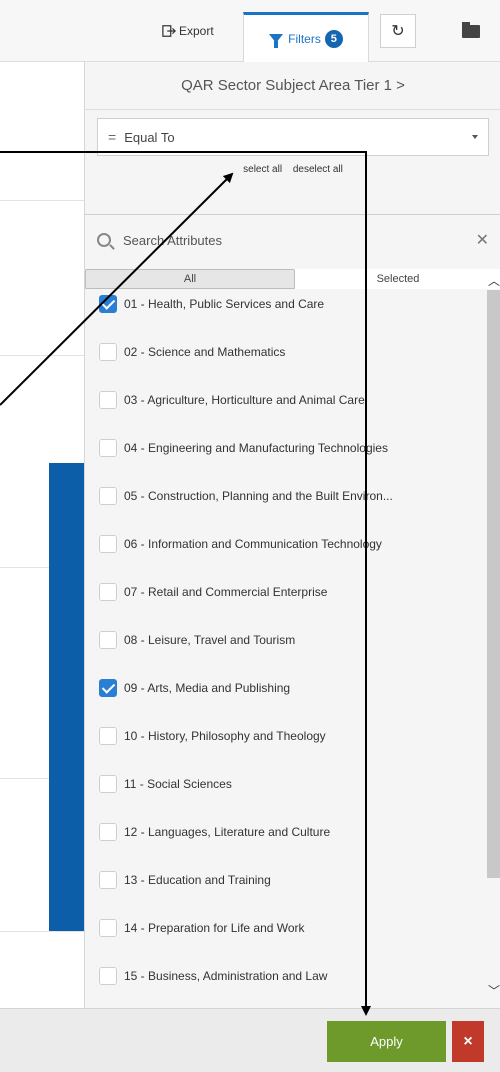 This screenshot has height=1072, width=500. What do you see at coordinates (386, 1041) in the screenshot?
I see `apply-button: Apply` at bounding box center [386, 1041].